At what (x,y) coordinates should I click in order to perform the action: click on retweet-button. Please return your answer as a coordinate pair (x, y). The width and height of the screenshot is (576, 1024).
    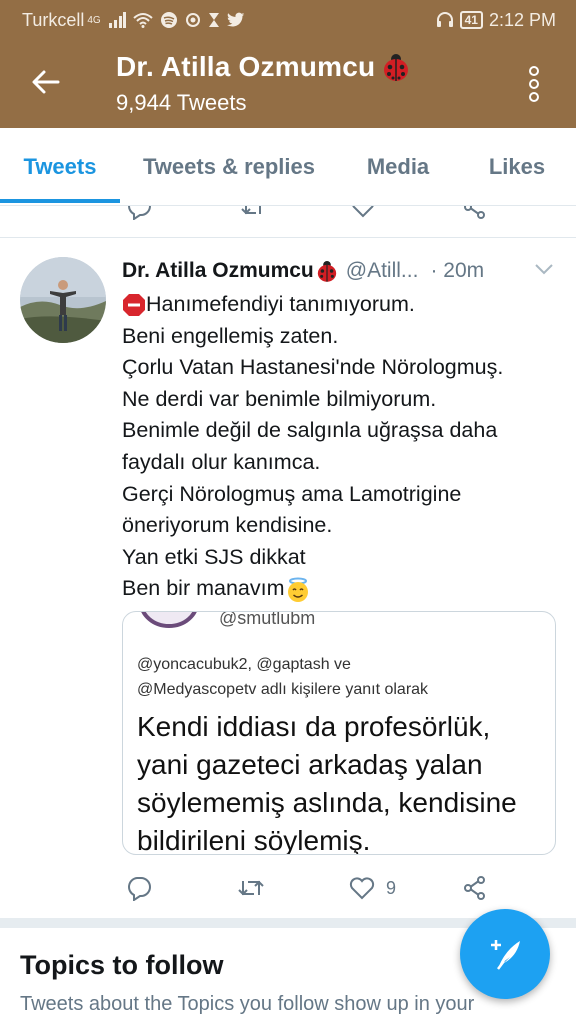
    Looking at the image, I should click on (251, 888).